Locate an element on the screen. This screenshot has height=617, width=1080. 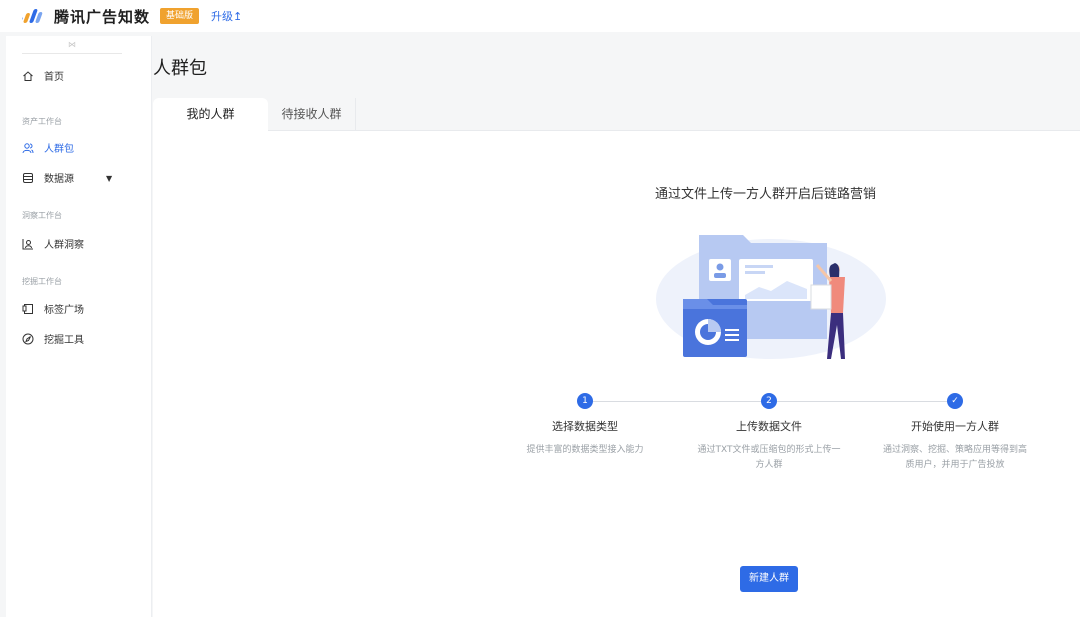
step-2-desc: 通过TXT文件或压缩包的形式上传一方人群 is located at coordinates (769, 458).